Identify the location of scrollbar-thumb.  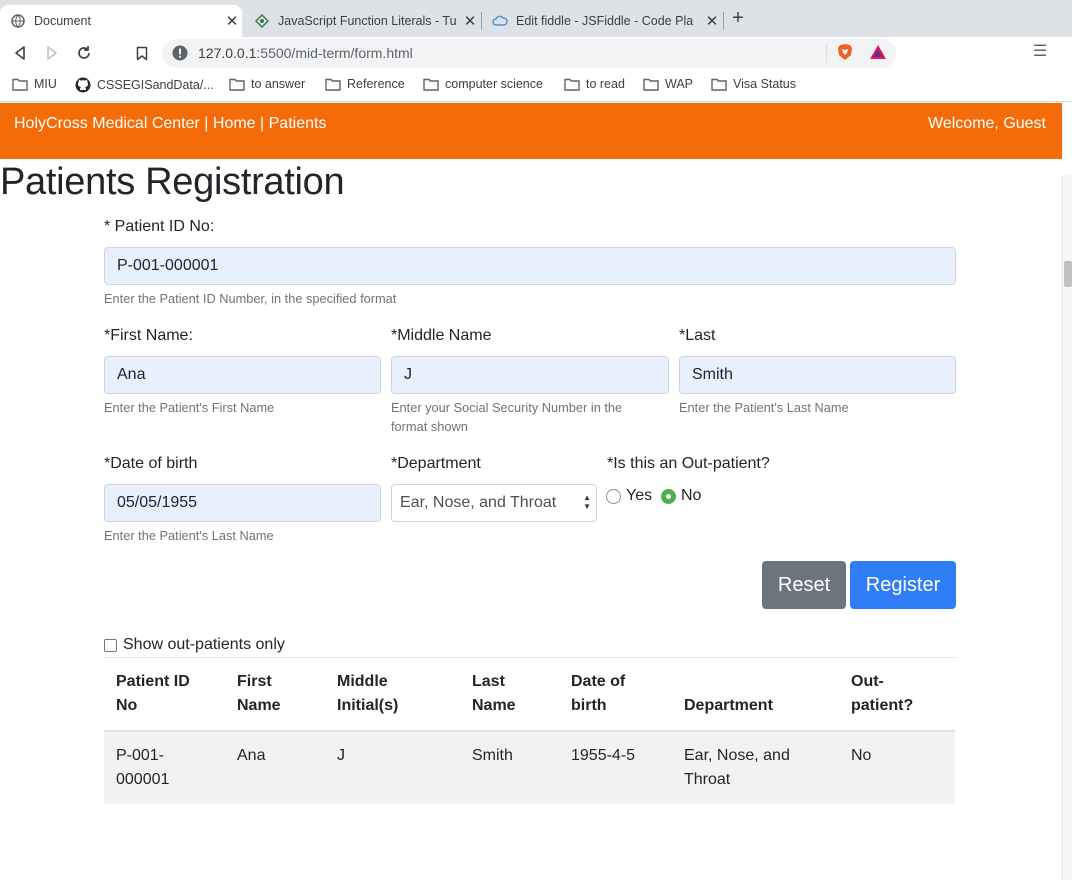
(1068, 274).